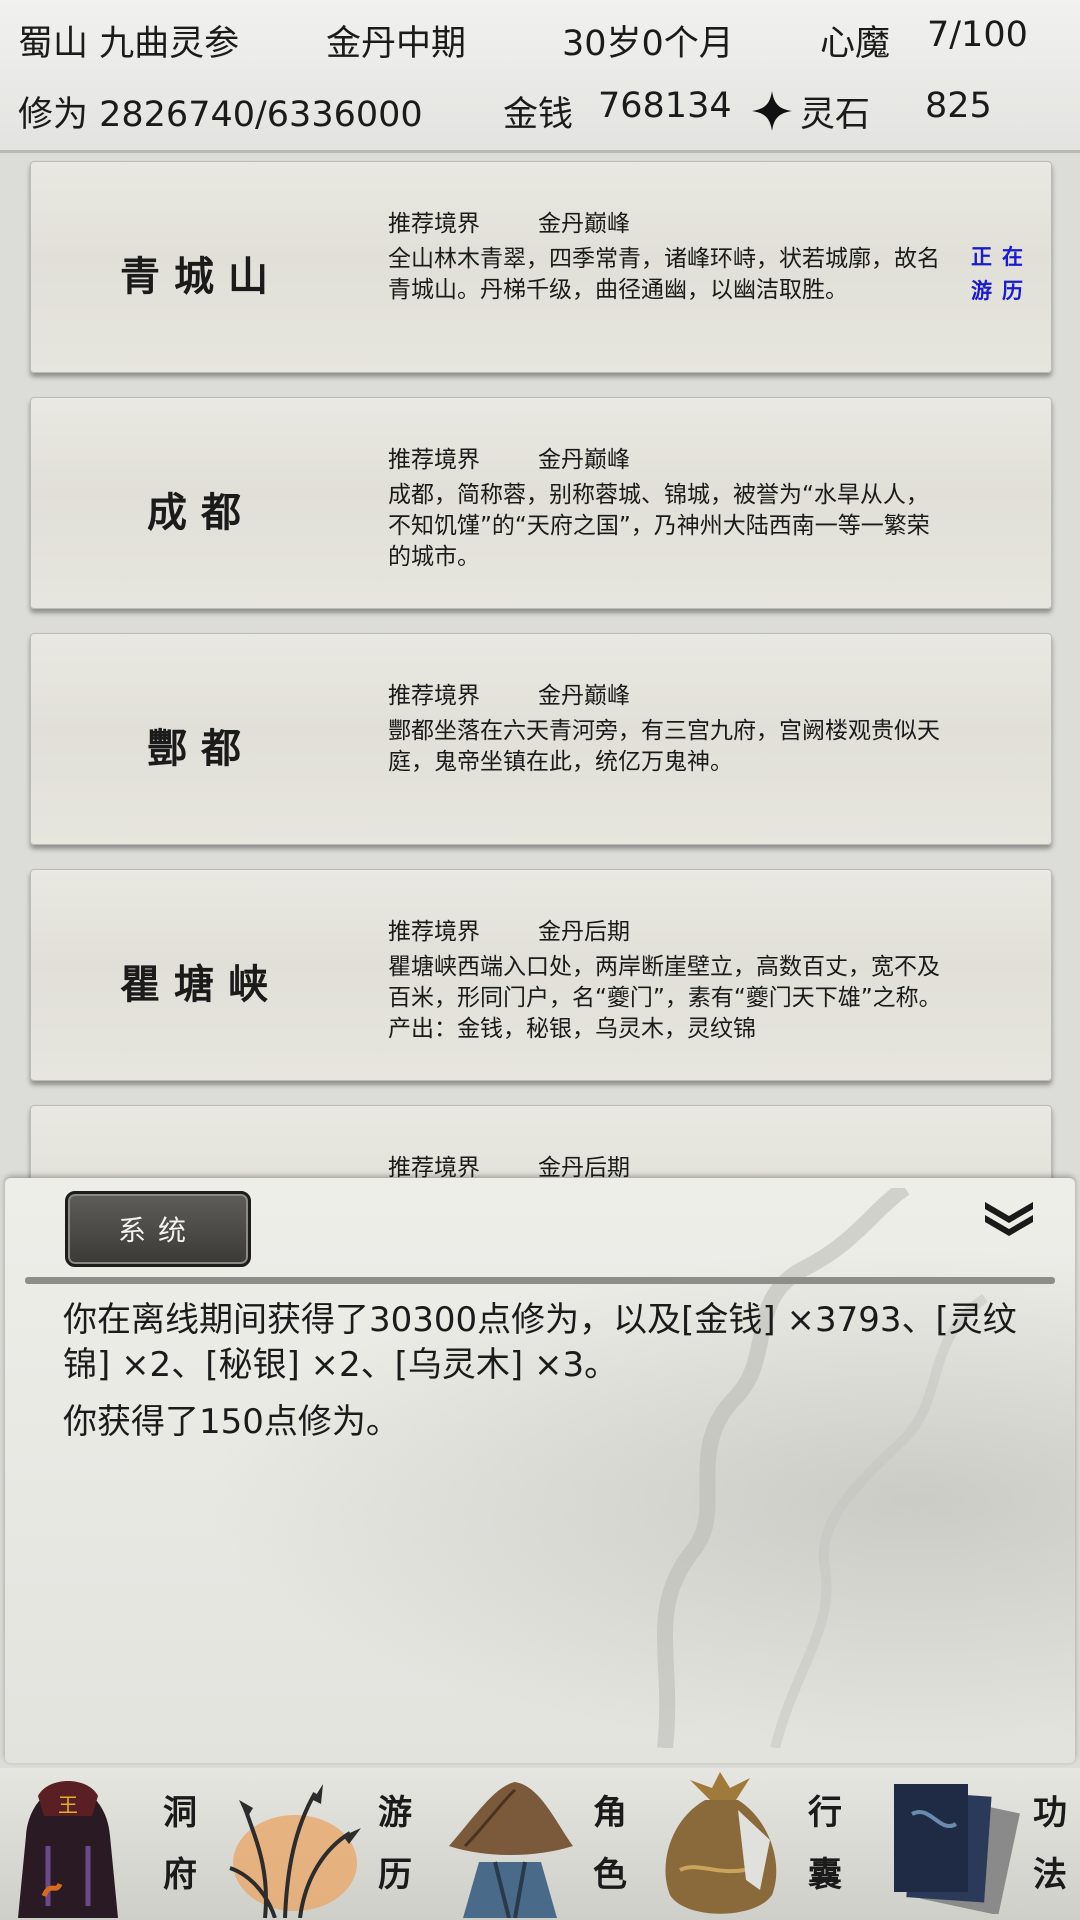 This screenshot has height=1920, width=1080. I want to click on nav-character: 角色, so click(537, 1844).